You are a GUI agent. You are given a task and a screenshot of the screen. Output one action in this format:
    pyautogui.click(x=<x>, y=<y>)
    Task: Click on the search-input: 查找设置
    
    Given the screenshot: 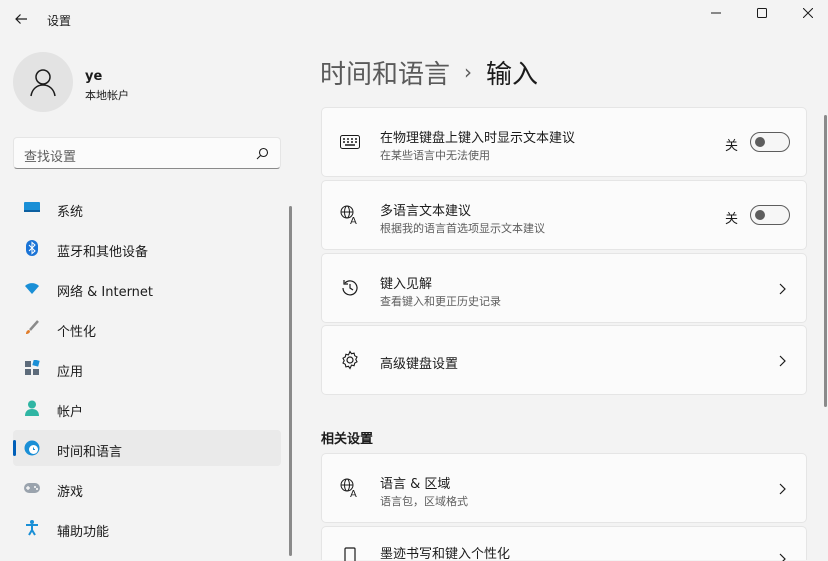 What is the action you would take?
    pyautogui.click(x=50, y=155)
    